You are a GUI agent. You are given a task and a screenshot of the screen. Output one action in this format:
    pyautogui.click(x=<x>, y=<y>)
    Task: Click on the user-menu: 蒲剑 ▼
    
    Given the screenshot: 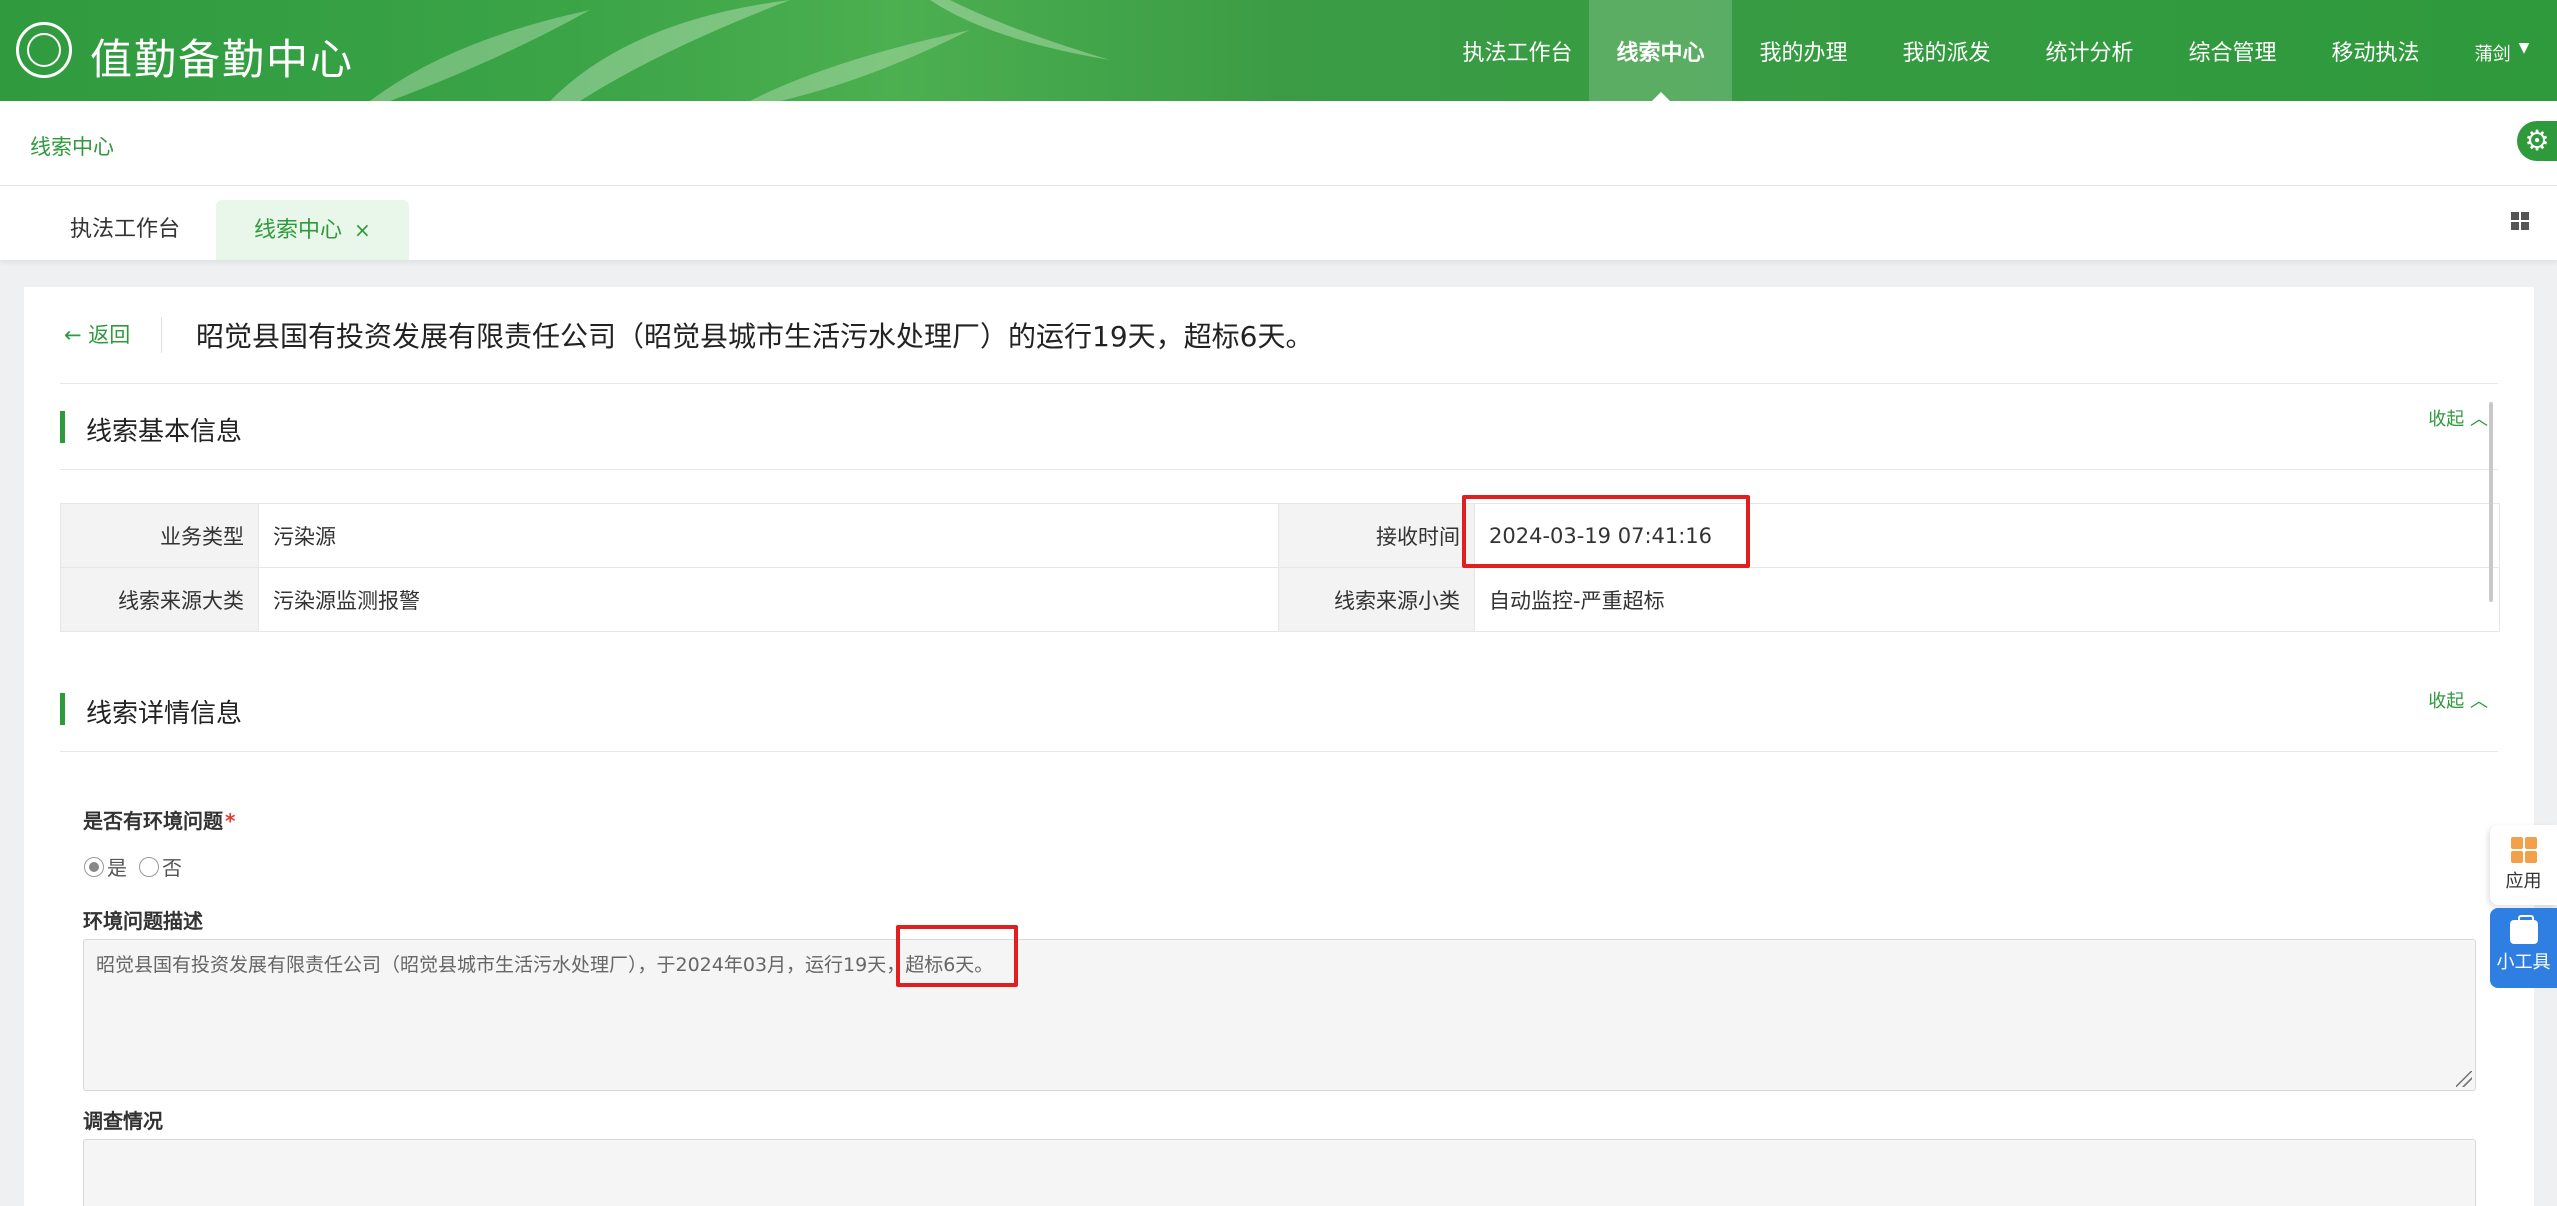 What is the action you would take?
    pyautogui.click(x=2502, y=50)
    